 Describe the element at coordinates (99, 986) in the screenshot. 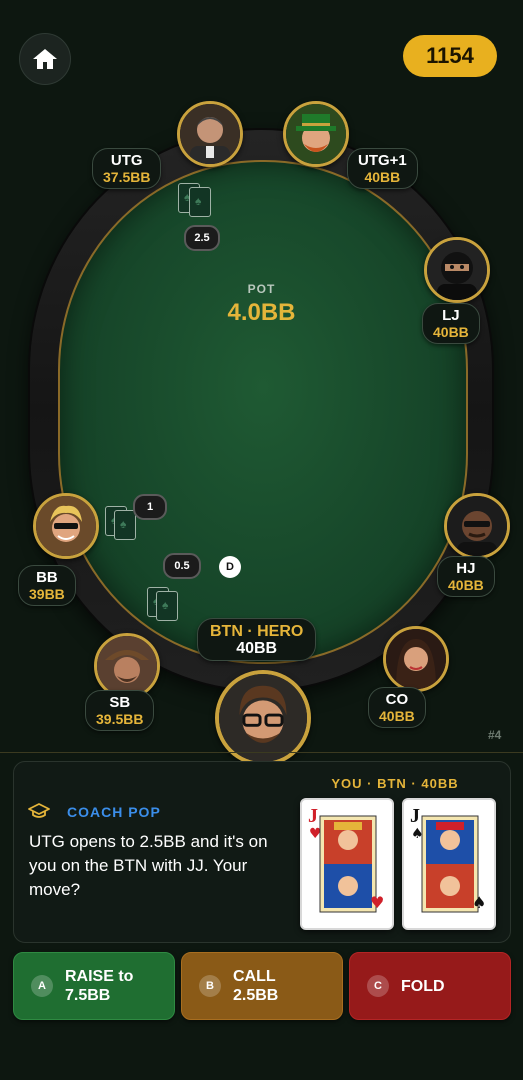

I see `raise-label: RAISE to 7.5BB` at that location.